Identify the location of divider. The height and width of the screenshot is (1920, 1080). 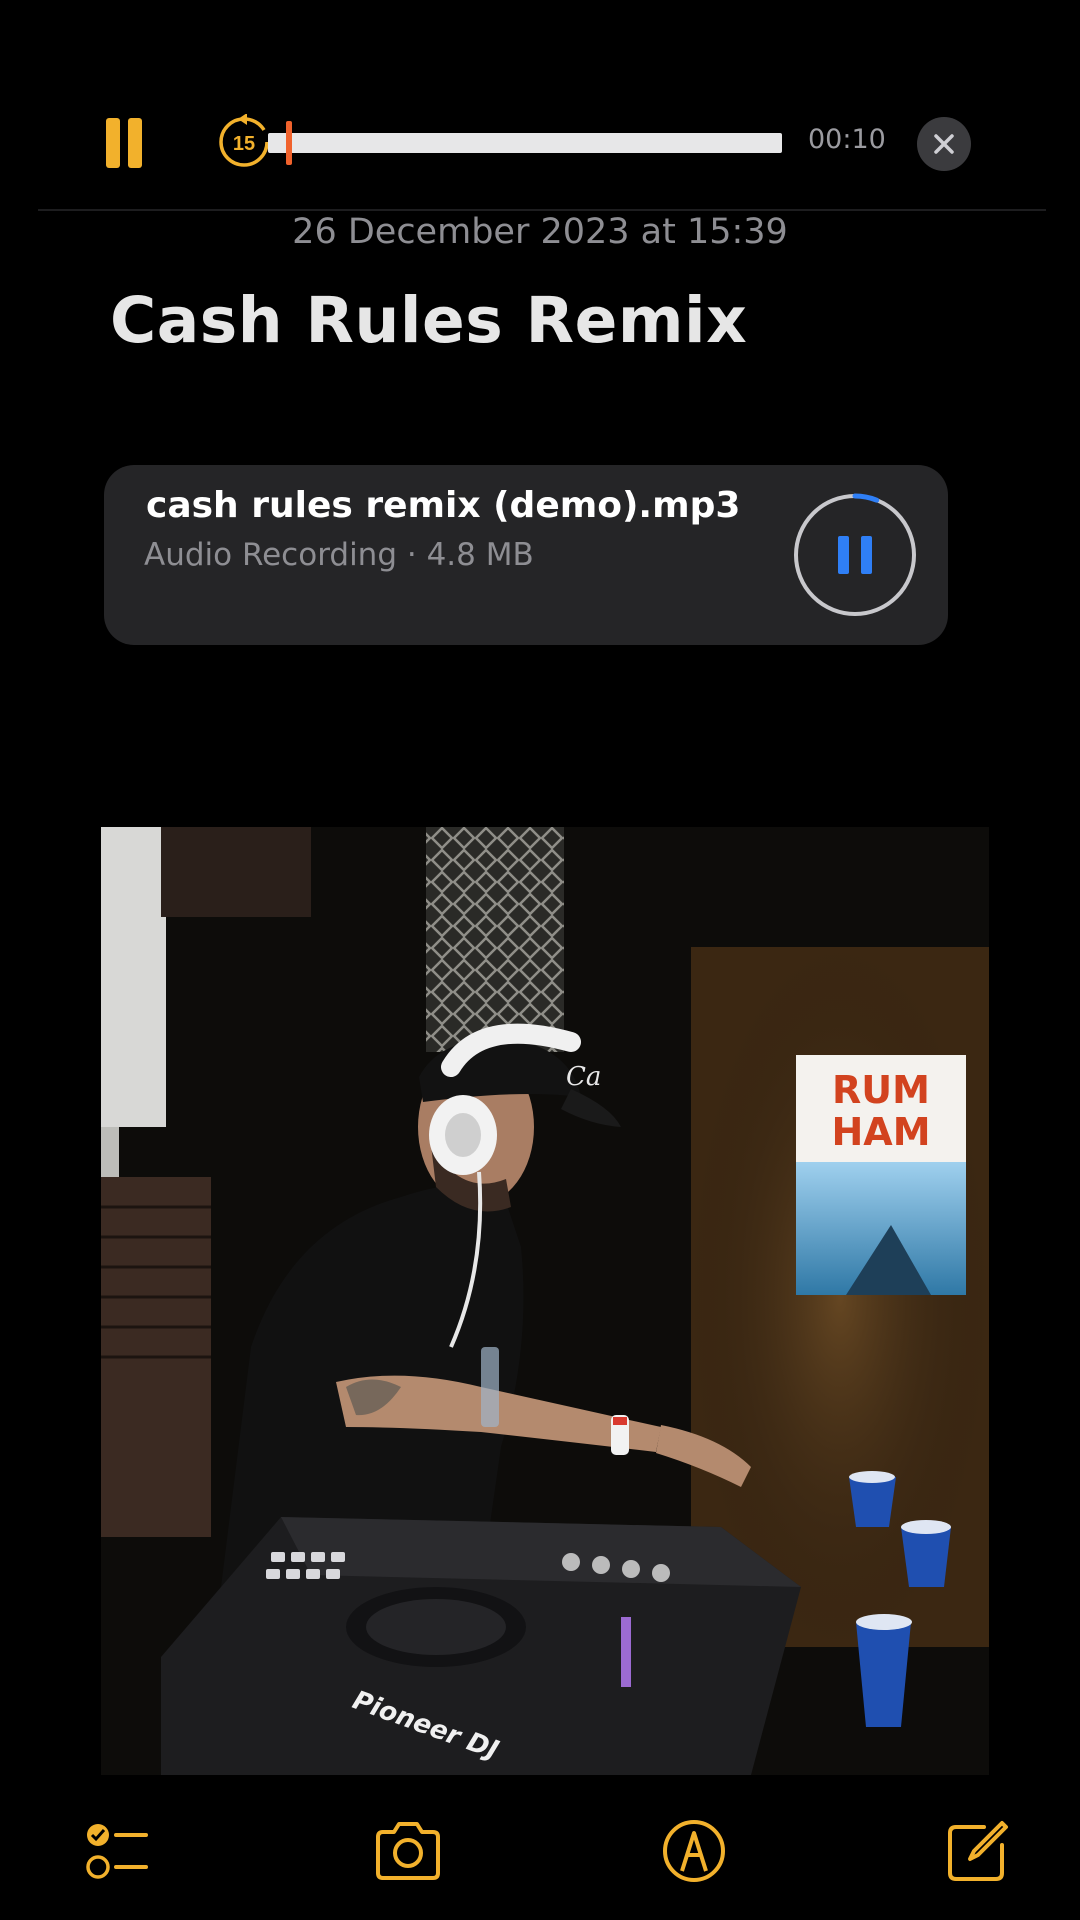
(542, 210).